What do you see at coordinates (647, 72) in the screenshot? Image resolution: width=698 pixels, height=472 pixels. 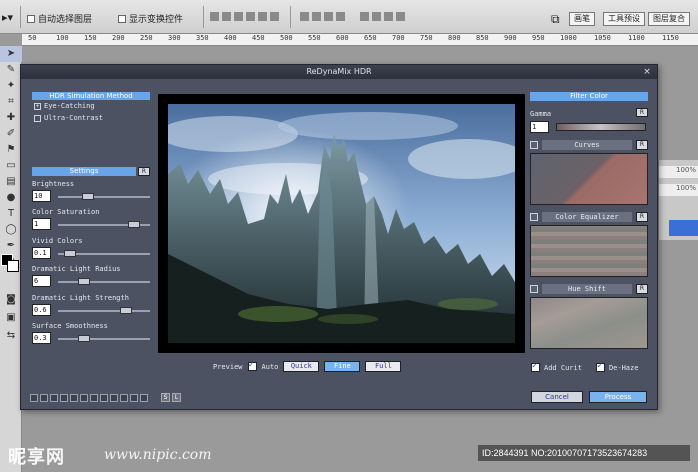 I see `close-icon: ×` at bounding box center [647, 72].